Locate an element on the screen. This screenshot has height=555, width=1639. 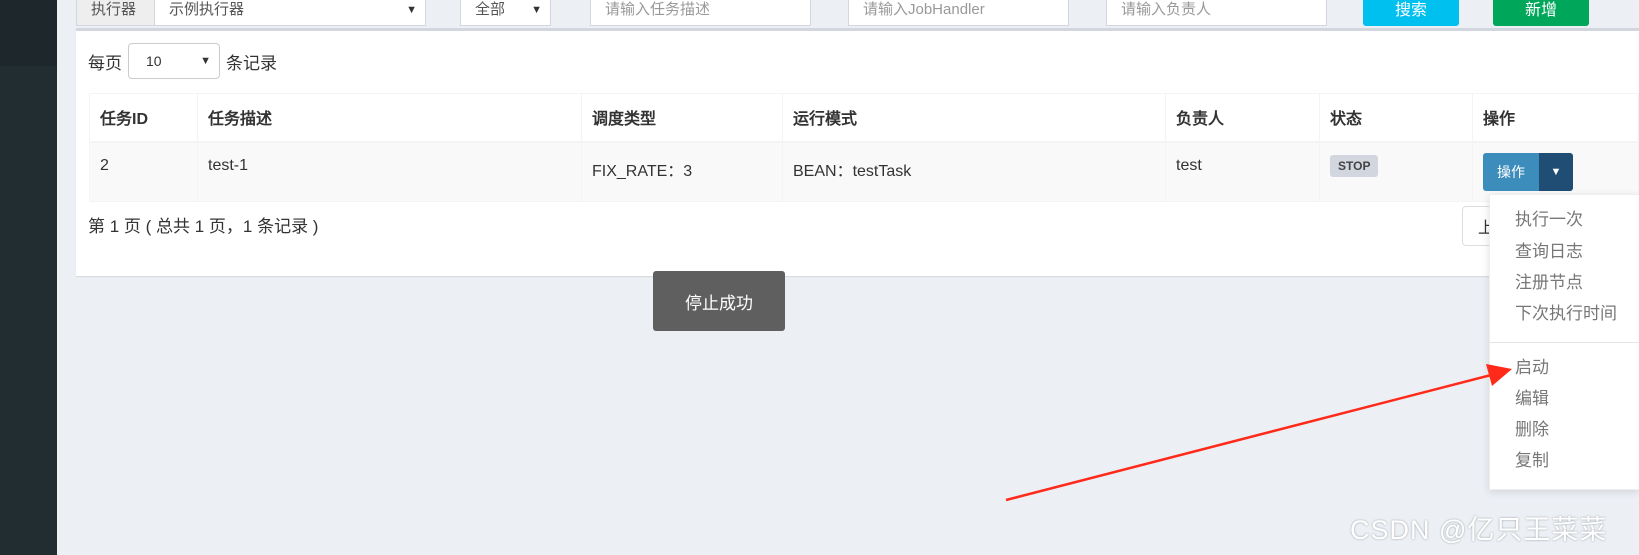
annotation-arrow is located at coordinates (1258, 433).